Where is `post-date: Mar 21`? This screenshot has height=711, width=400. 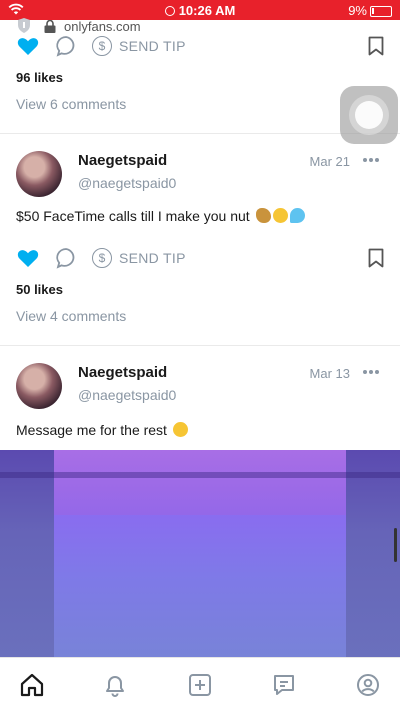
post-date: Mar 21 is located at coordinates (329, 161).